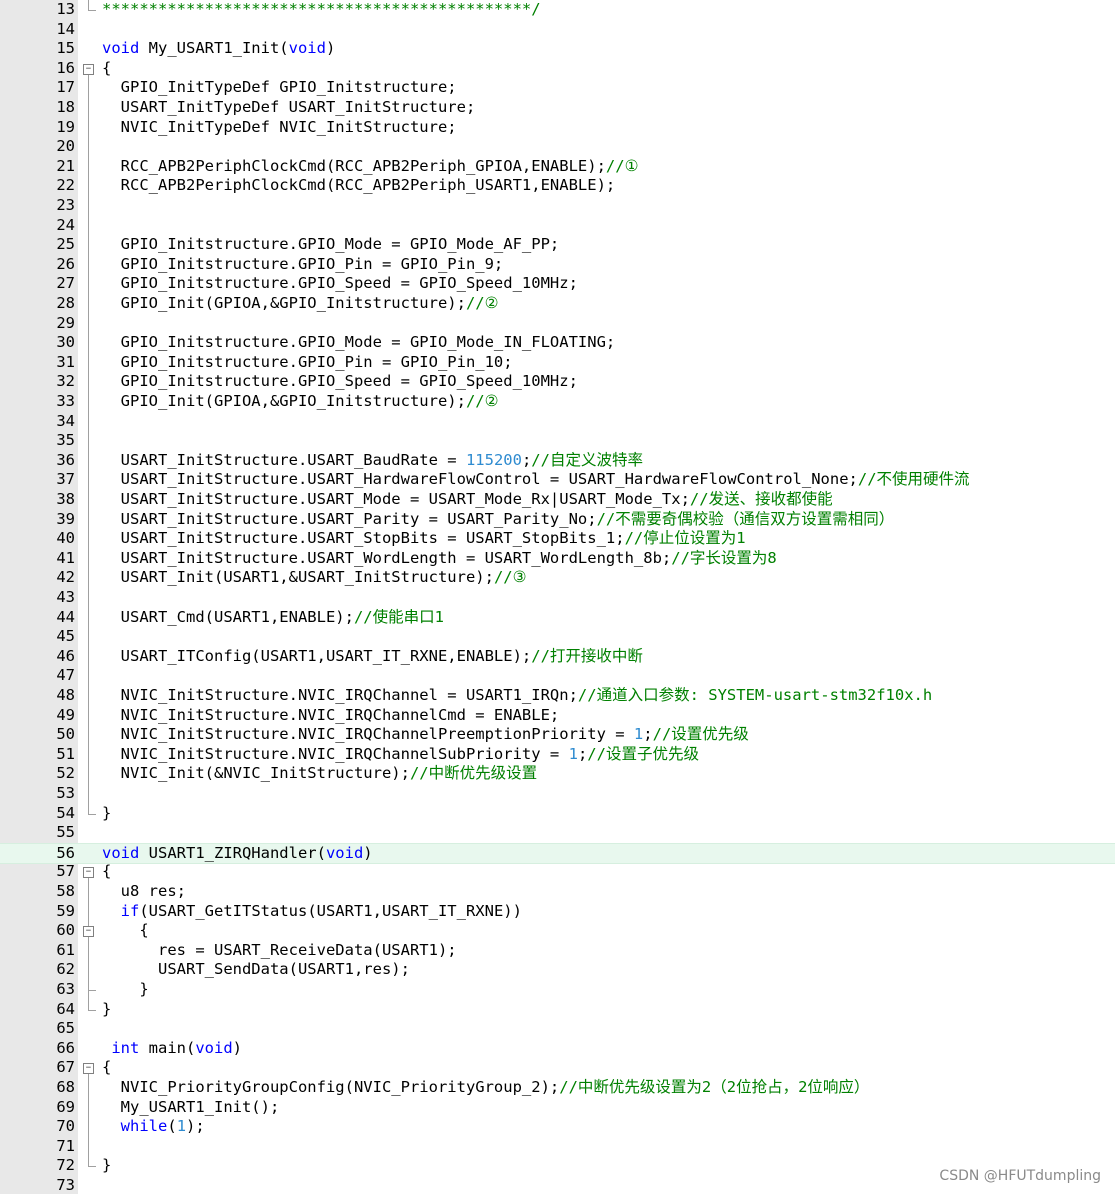 This screenshot has width=1115, height=1196. I want to click on code-line: 47, so click(557, 676).